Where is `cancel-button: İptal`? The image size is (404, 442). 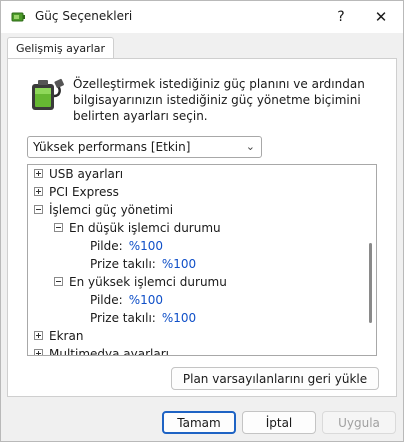 cancel-button: İptal is located at coordinates (279, 422).